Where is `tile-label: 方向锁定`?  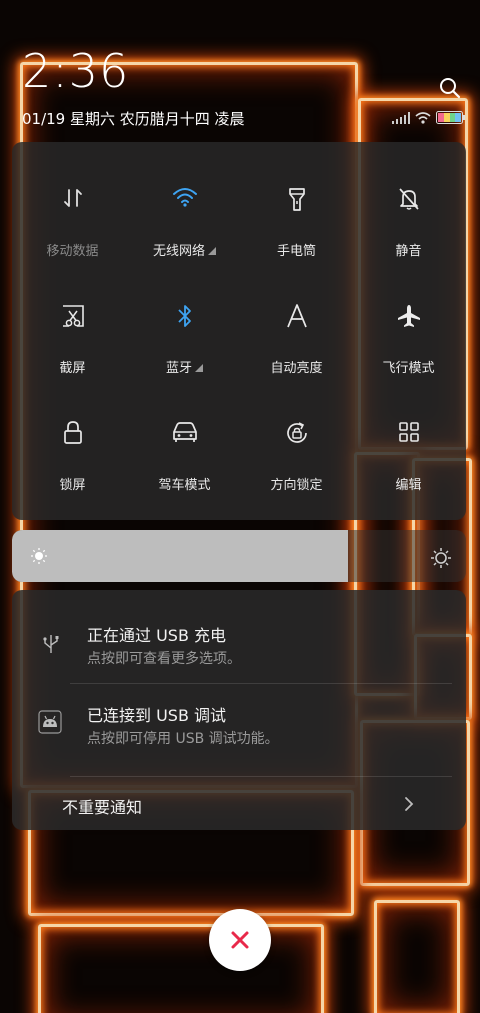 tile-label: 方向锁定 is located at coordinates (296, 485).